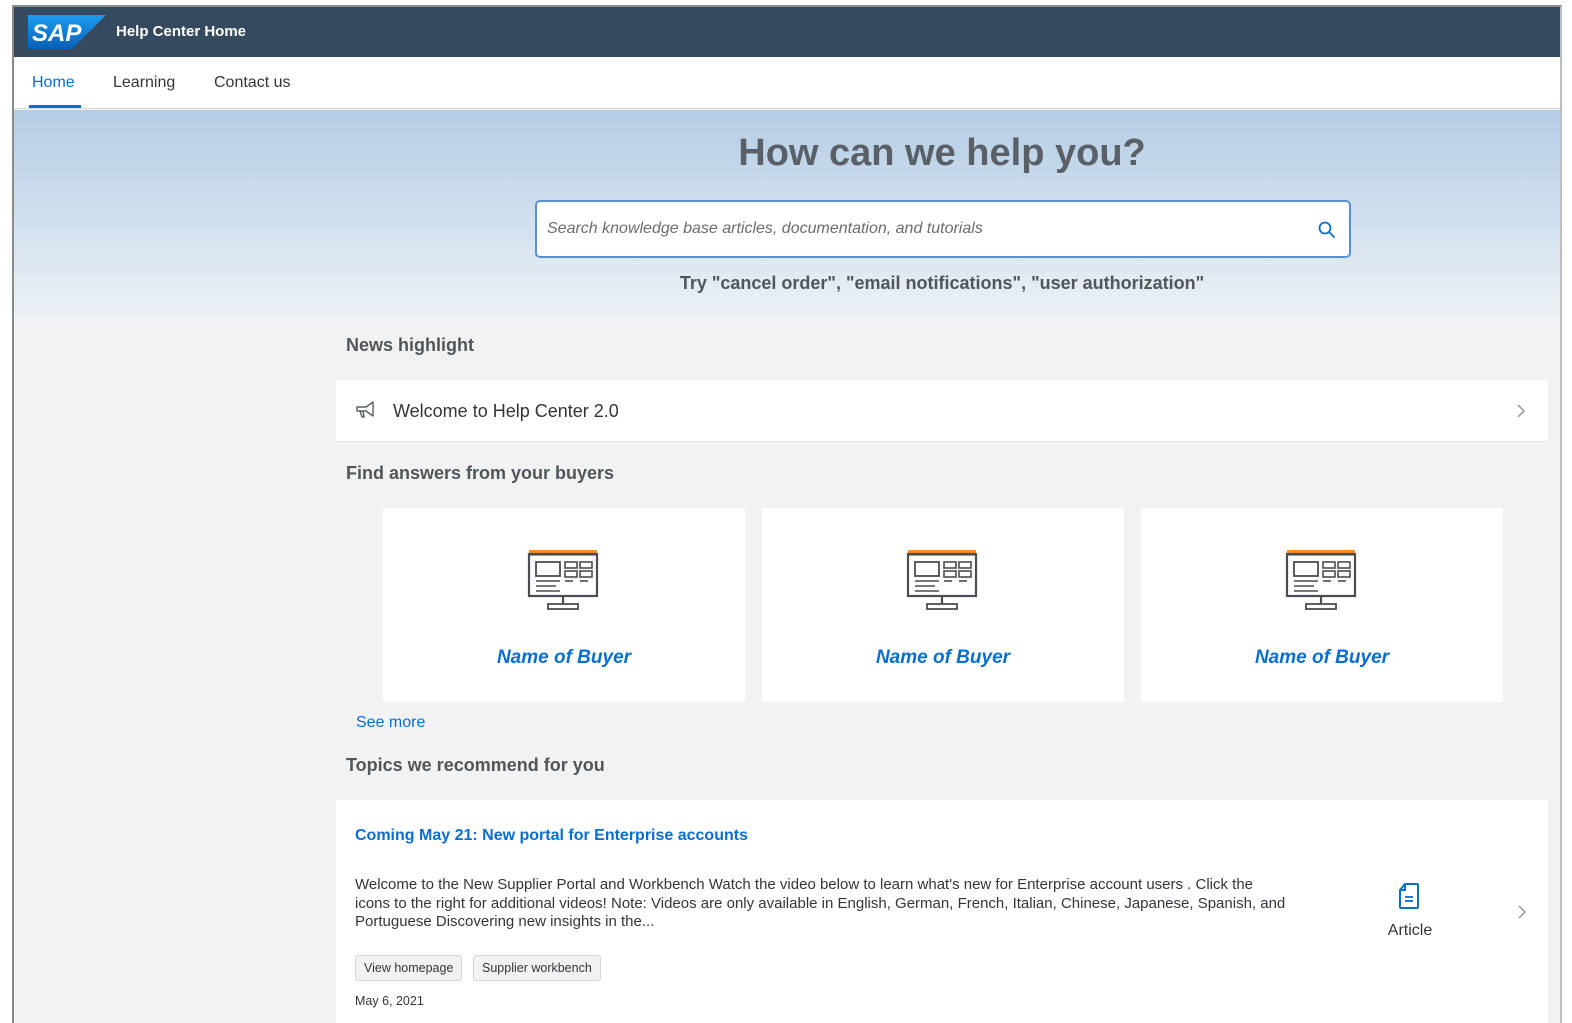  I want to click on tab-learning: Learning, so click(144, 83).